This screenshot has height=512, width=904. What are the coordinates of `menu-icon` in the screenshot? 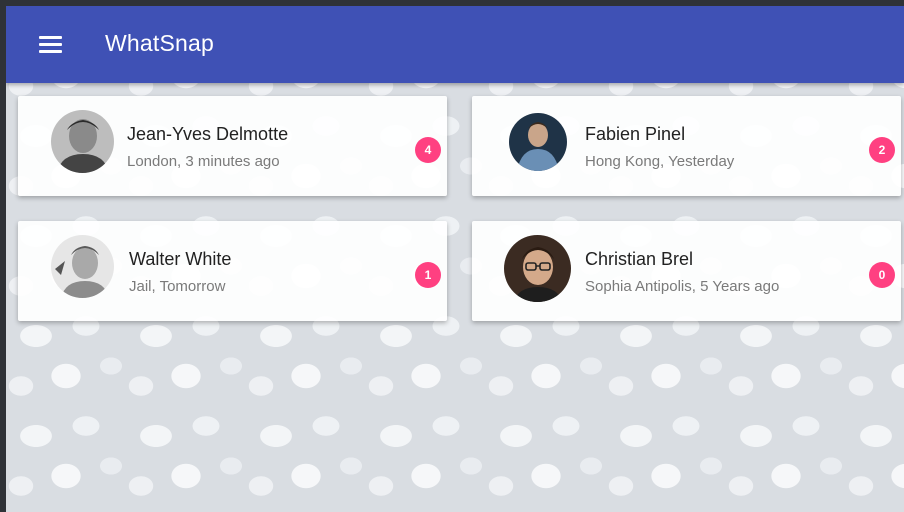 It's located at (51, 45).